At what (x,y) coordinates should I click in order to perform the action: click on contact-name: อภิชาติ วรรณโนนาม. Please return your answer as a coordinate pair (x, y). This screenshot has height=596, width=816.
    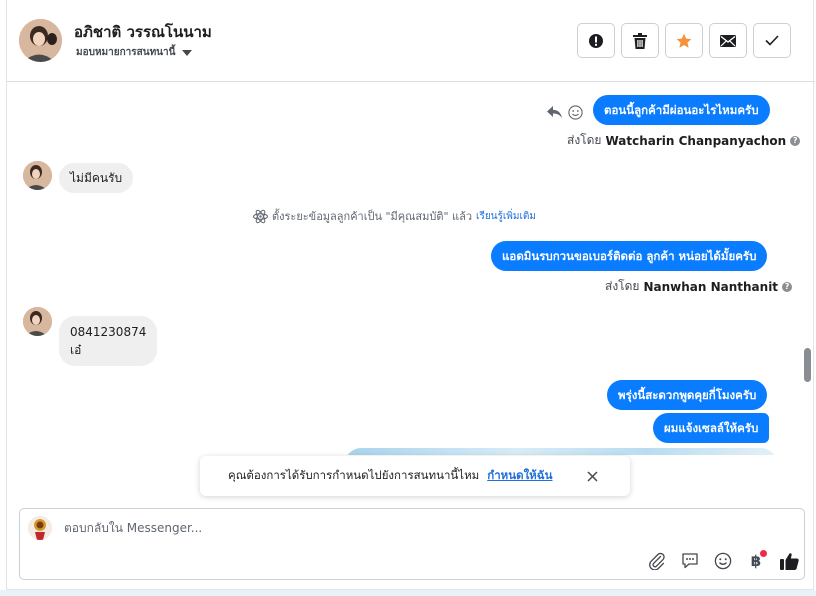
    Looking at the image, I should click on (143, 32).